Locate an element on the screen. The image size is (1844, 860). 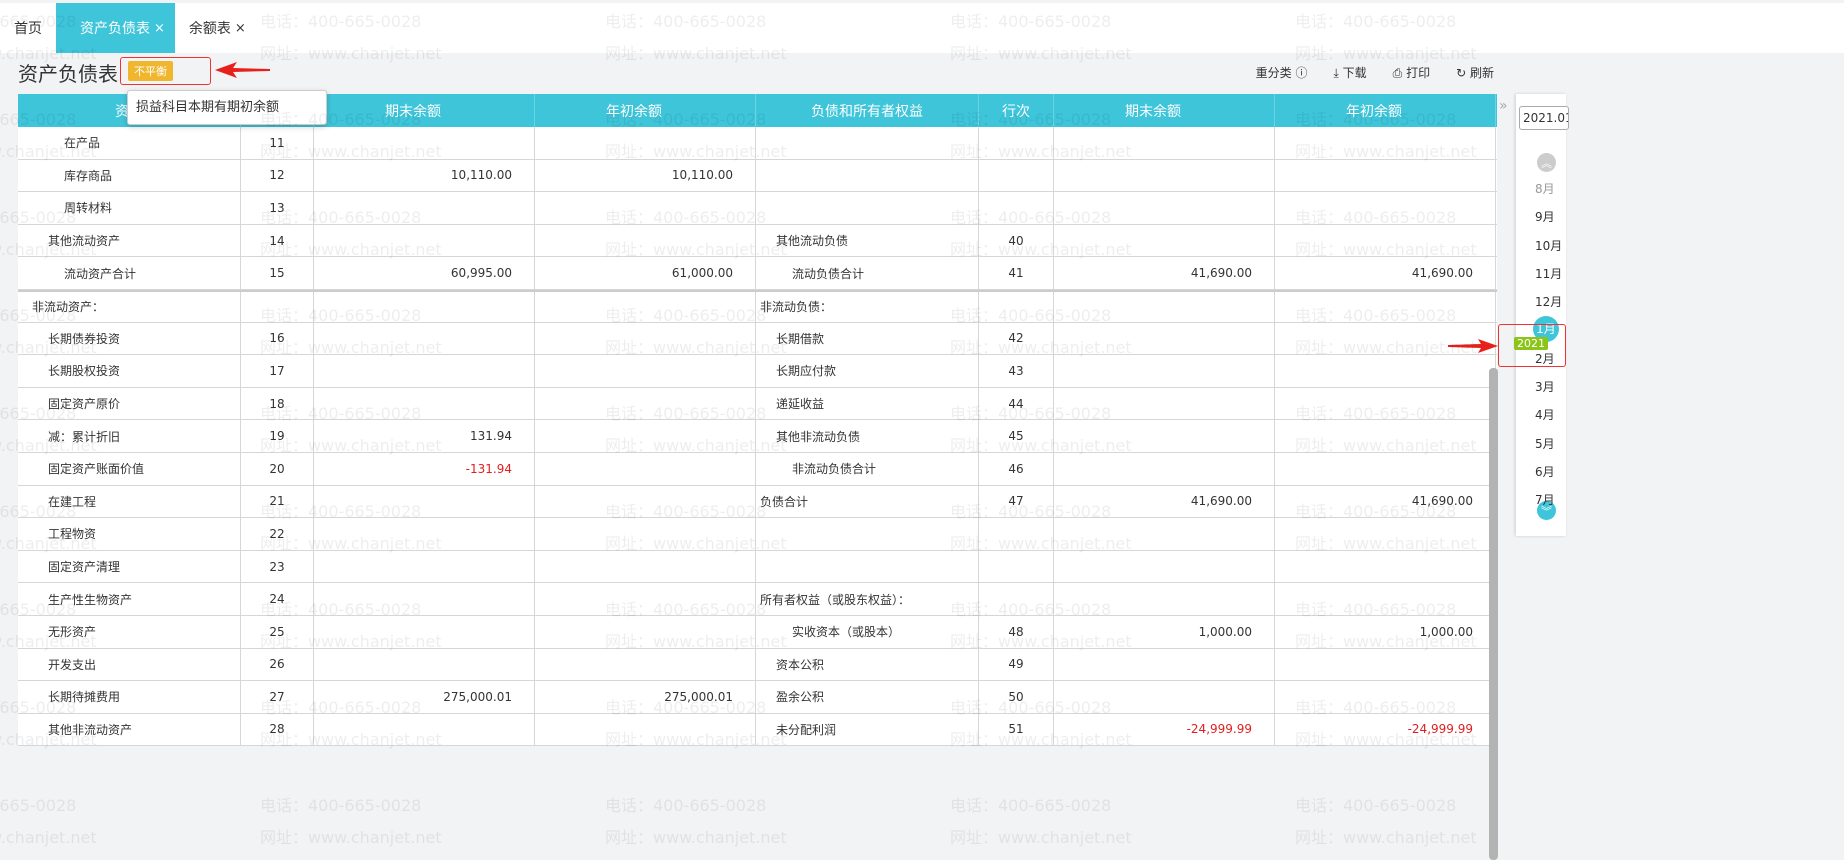
month-item: 12月 is located at coordinates (1548, 301).